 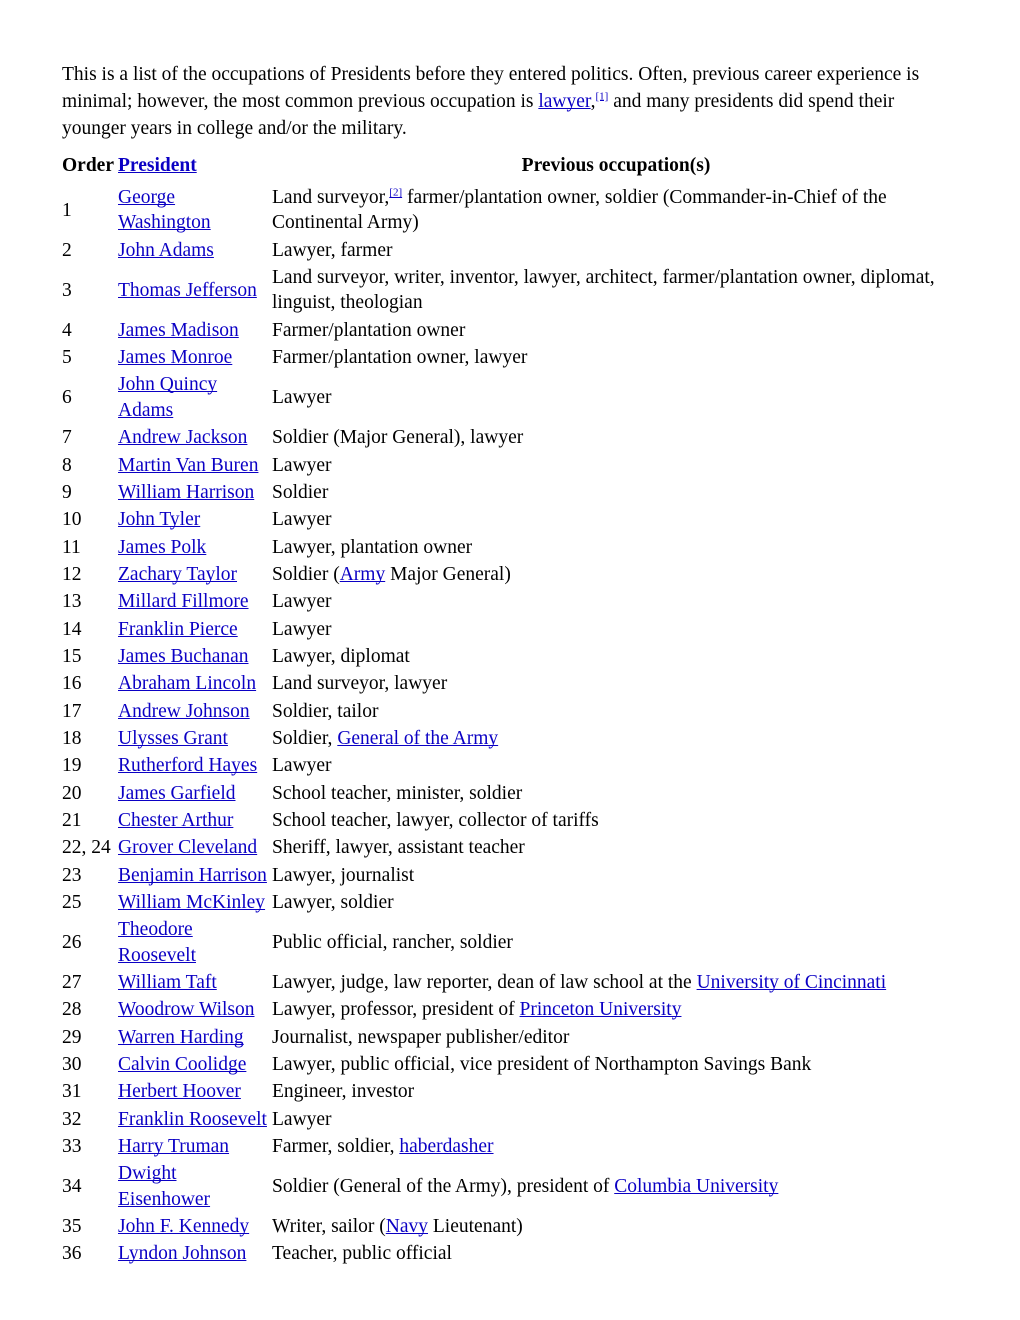 I want to click on table-row: 14 Franklin Pierce Lawyer, so click(x=511, y=629).